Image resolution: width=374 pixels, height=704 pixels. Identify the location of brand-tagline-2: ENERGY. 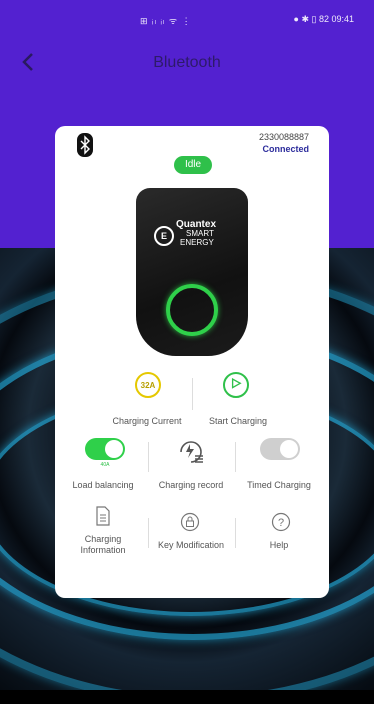
(197, 242).